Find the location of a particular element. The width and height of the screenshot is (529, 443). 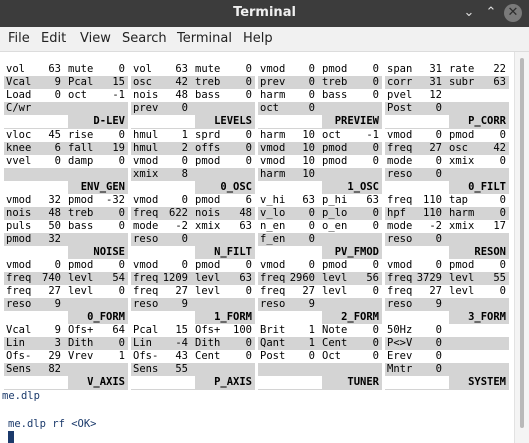

param-value: 2 is located at coordinates (184, 148).